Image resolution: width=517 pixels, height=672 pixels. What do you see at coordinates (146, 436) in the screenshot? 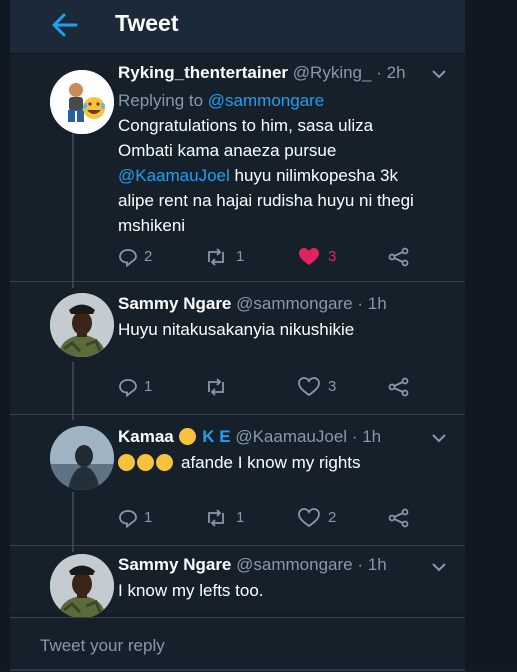
I see `display-name: Kamaa` at bounding box center [146, 436].